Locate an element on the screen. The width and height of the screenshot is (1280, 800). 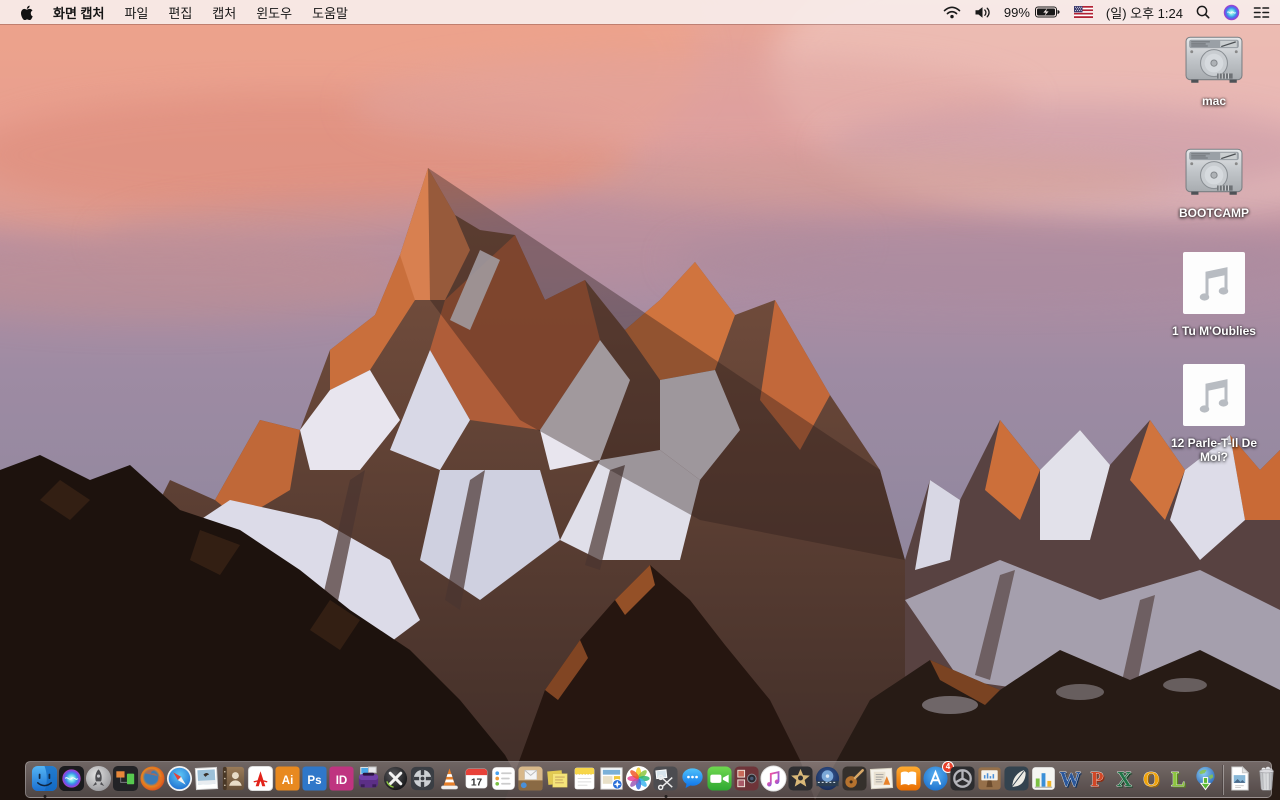
desktop-icon-mac: mac is located at coordinates (1214, 72).